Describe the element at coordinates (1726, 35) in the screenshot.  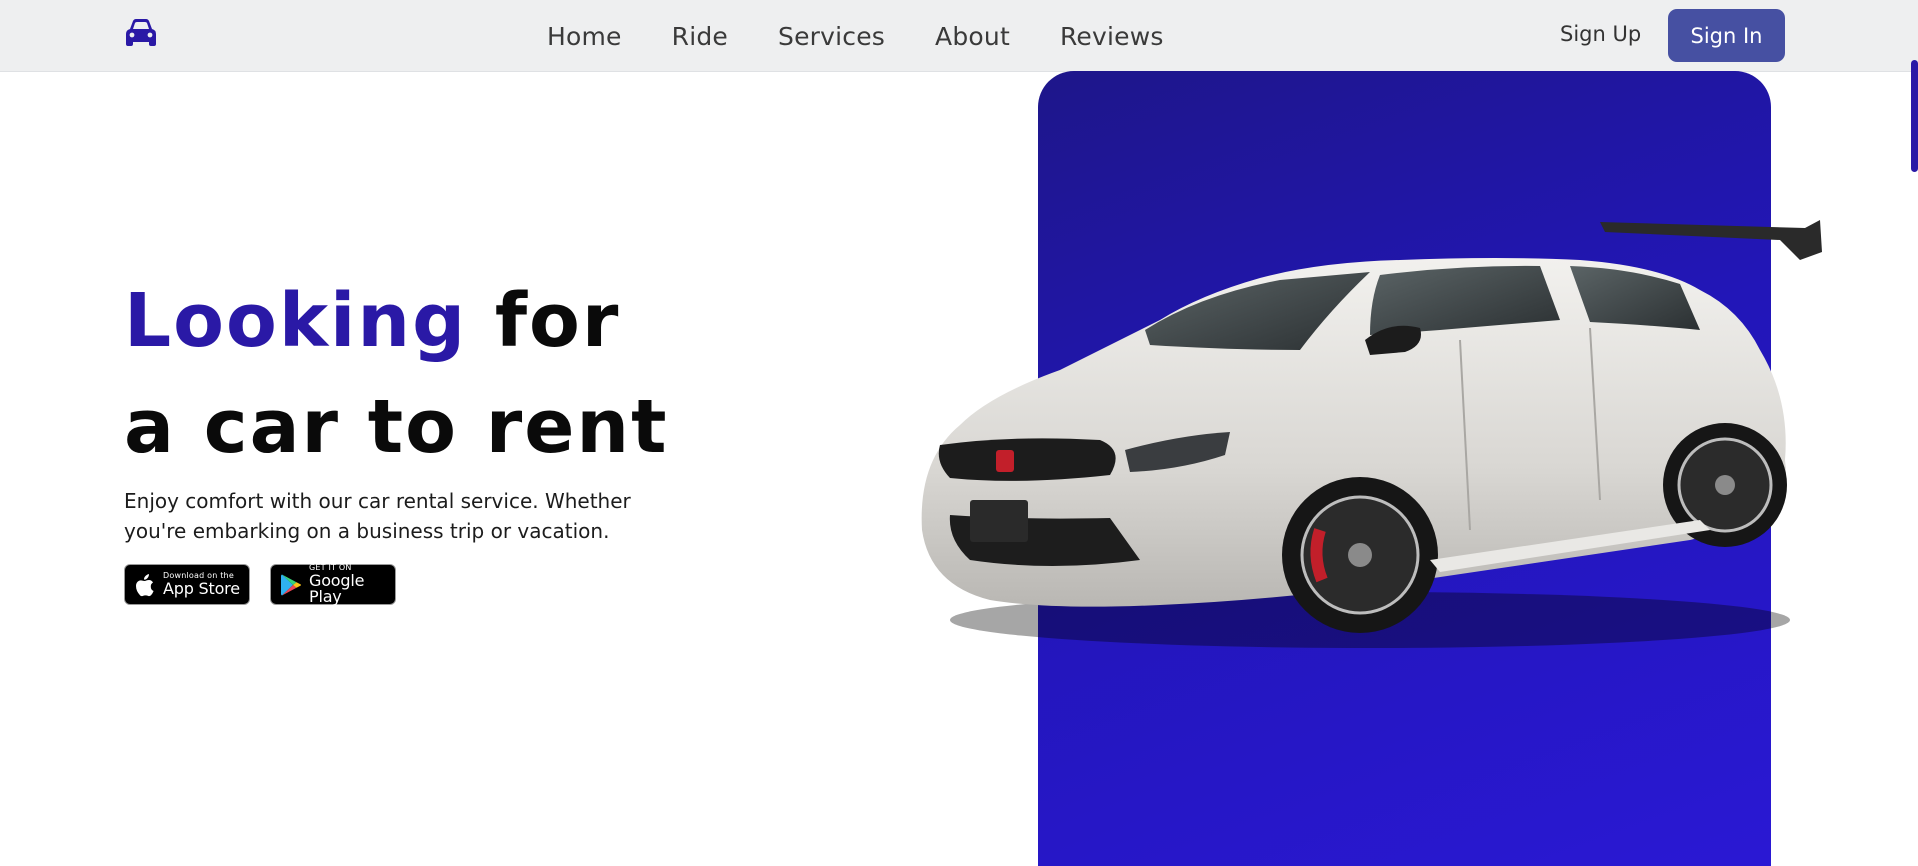
I see `sign-in-button: Sign In` at that location.